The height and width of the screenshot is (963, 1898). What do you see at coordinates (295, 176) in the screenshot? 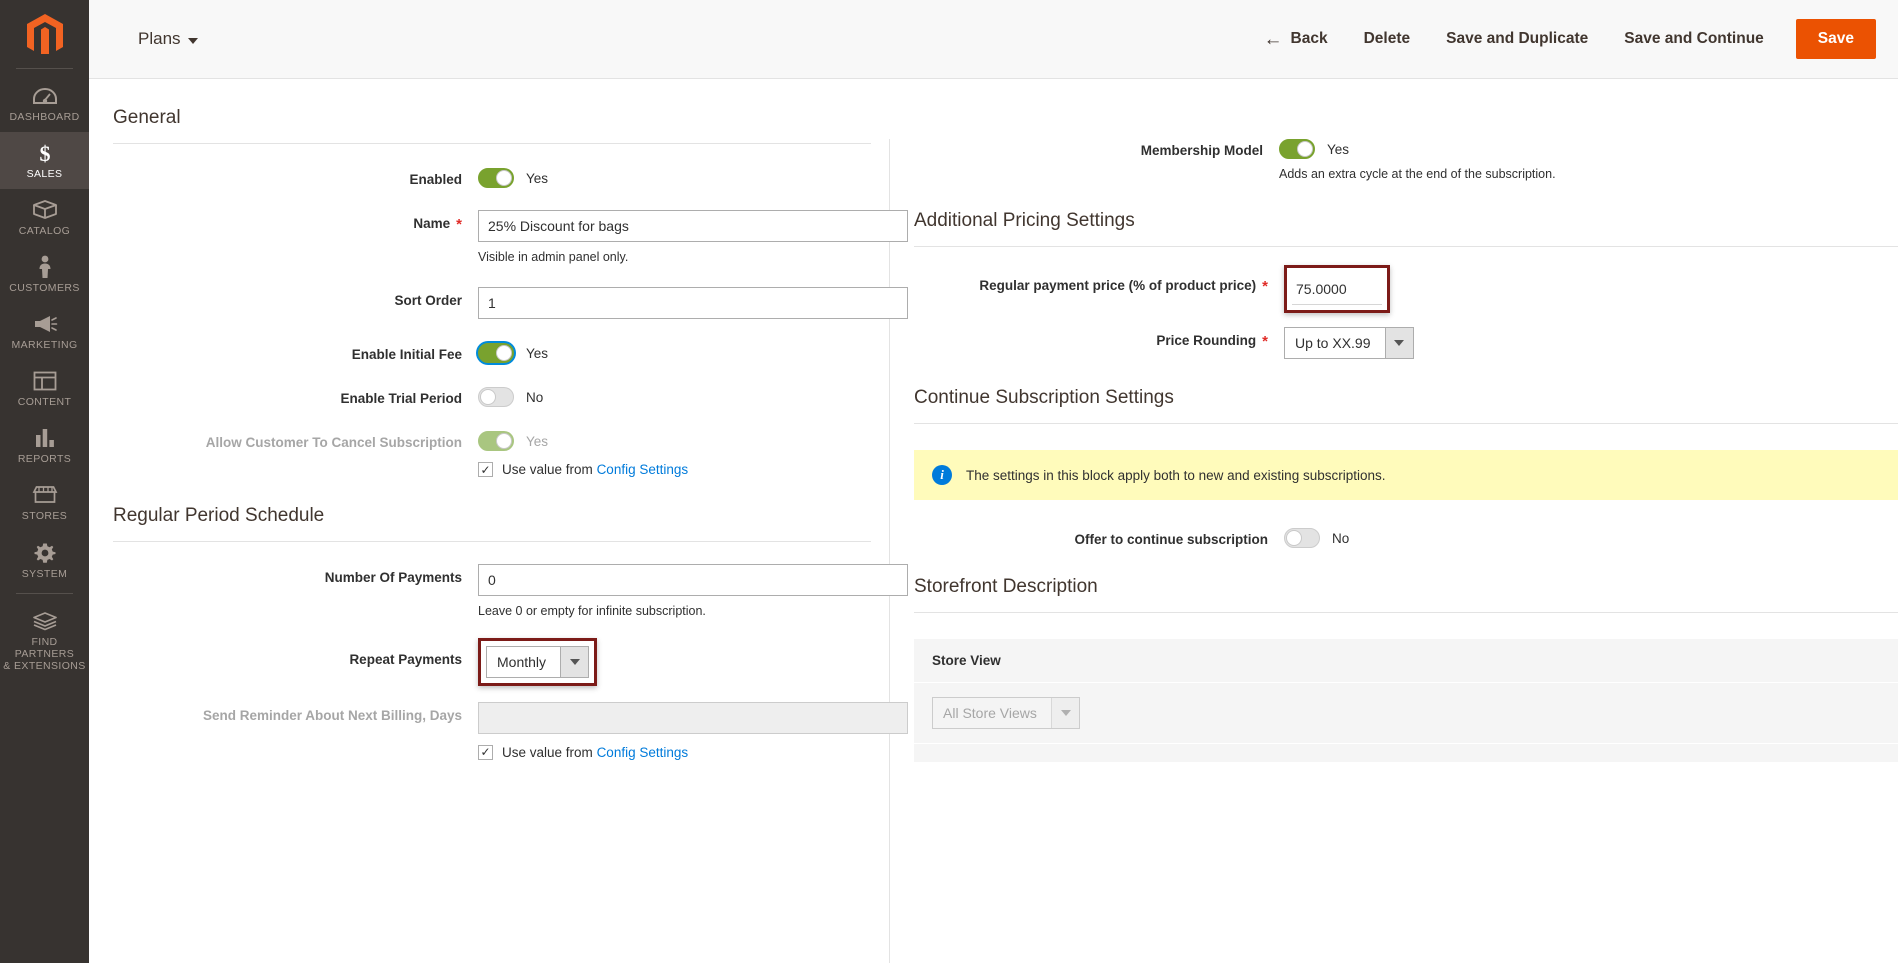
I see `field-label-enabled: Enabled` at bounding box center [295, 176].